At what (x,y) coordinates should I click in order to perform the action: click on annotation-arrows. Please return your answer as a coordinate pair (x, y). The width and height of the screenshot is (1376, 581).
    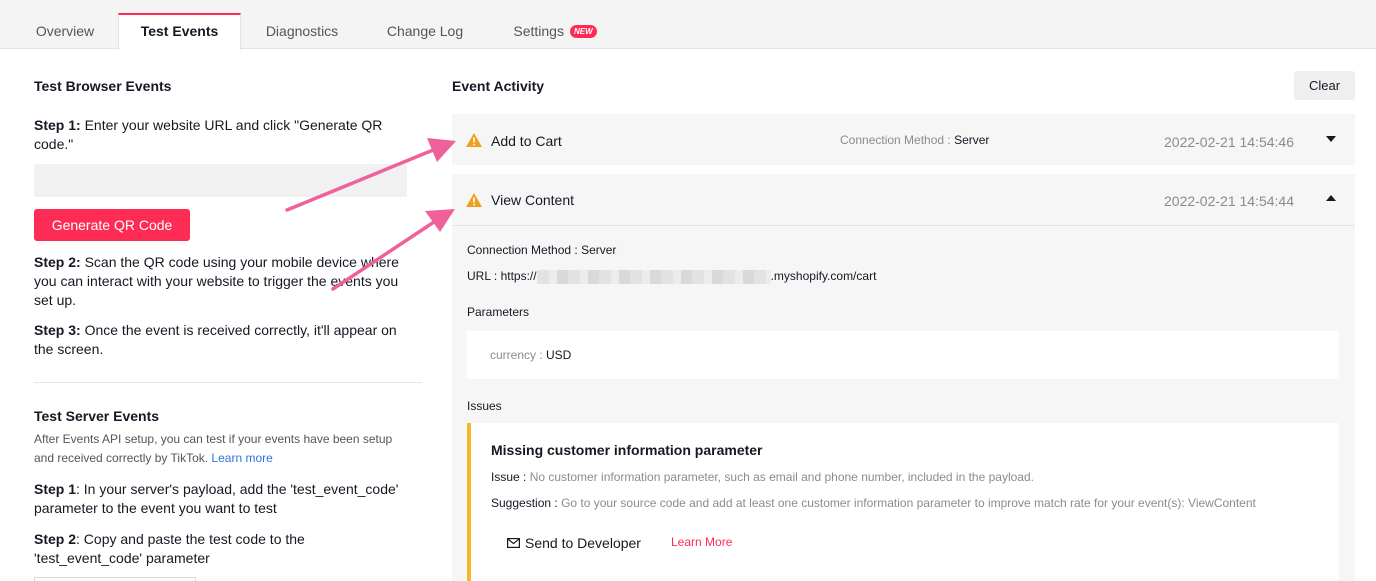
    Looking at the image, I should click on (370, 214).